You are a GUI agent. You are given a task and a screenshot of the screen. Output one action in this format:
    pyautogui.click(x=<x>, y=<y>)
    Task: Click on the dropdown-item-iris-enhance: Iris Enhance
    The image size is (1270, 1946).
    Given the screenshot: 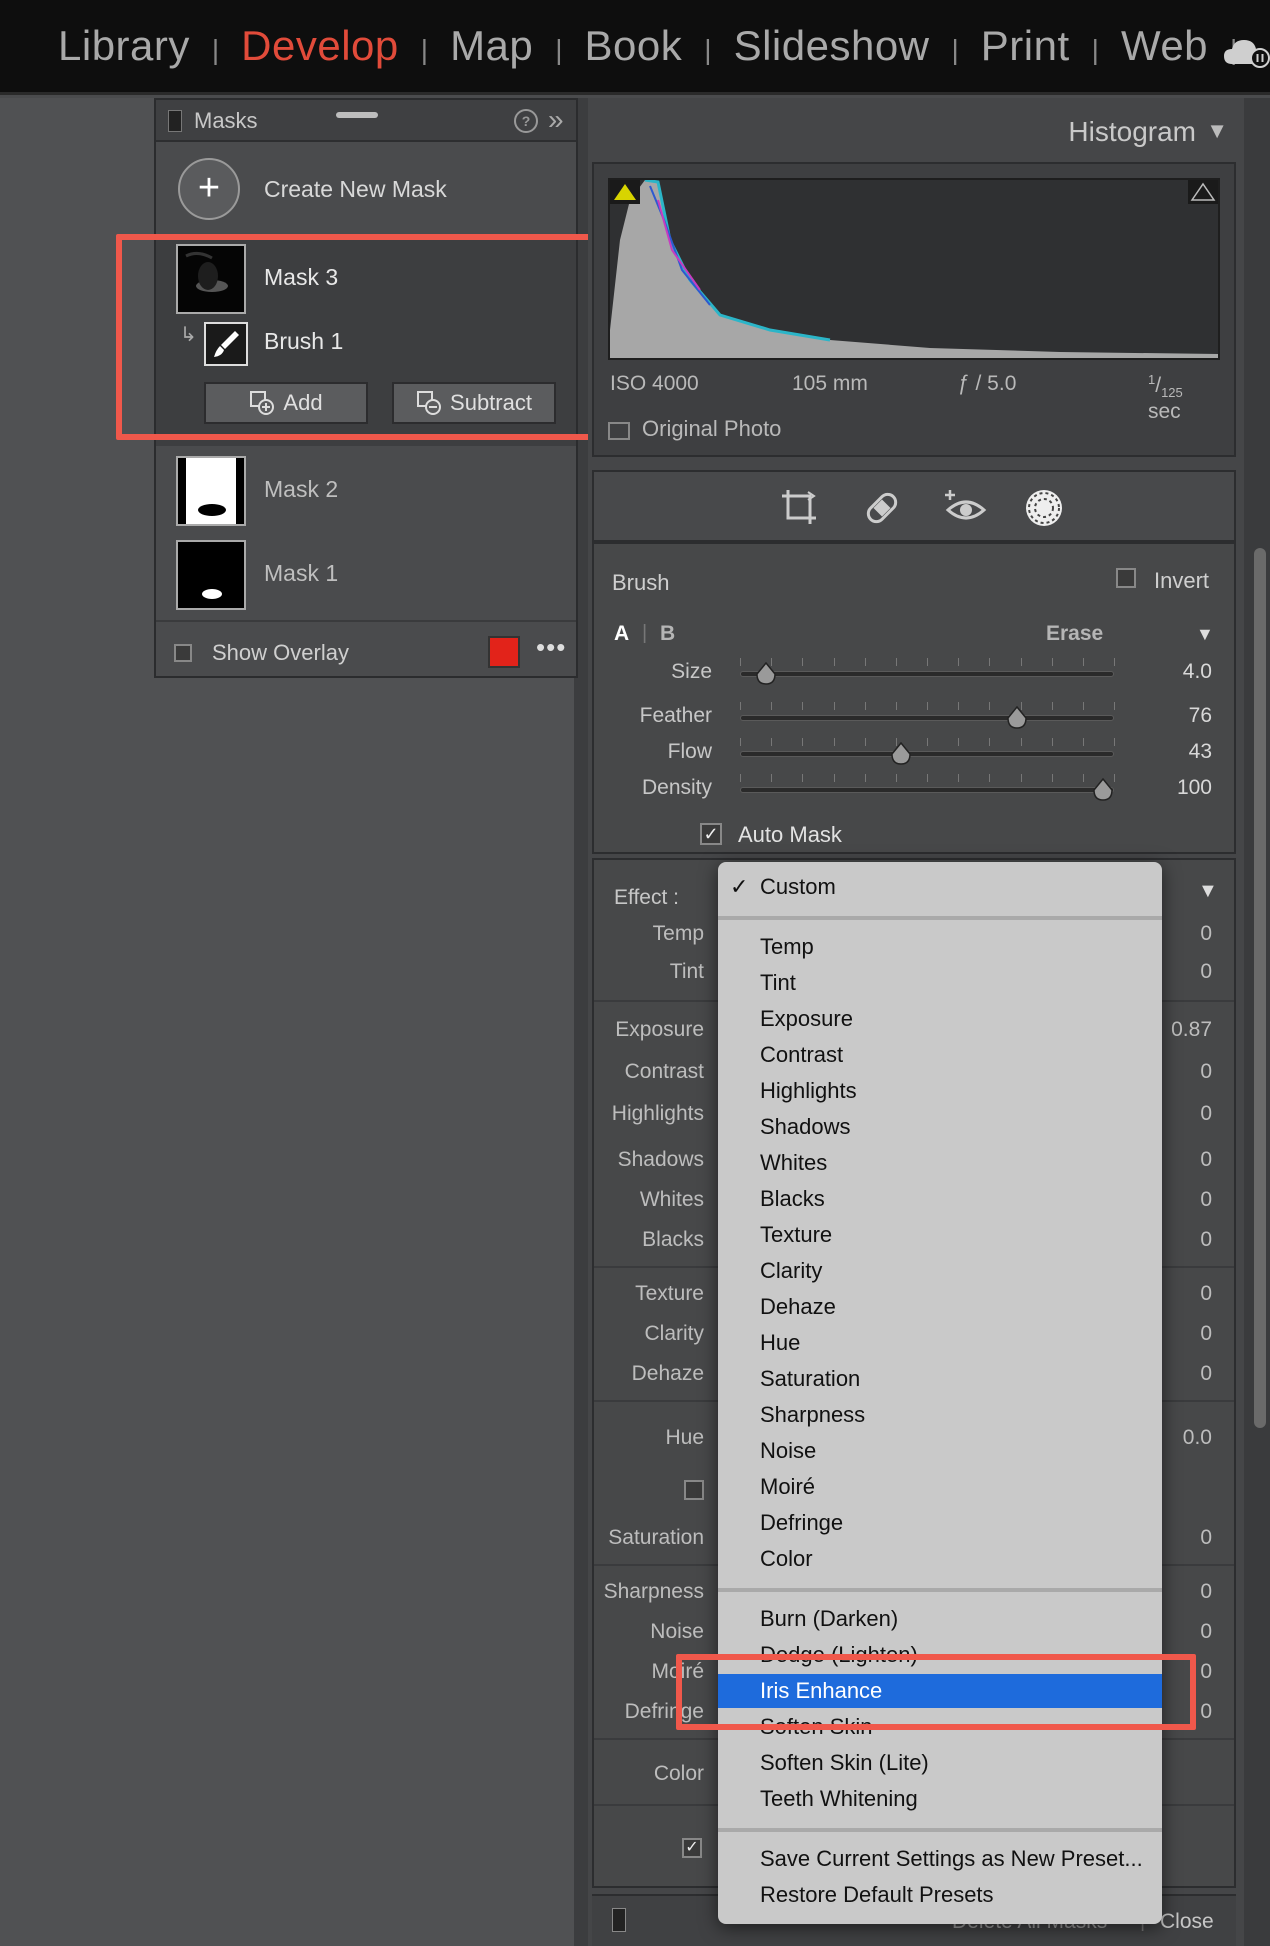 What is the action you would take?
    pyautogui.click(x=940, y=1691)
    